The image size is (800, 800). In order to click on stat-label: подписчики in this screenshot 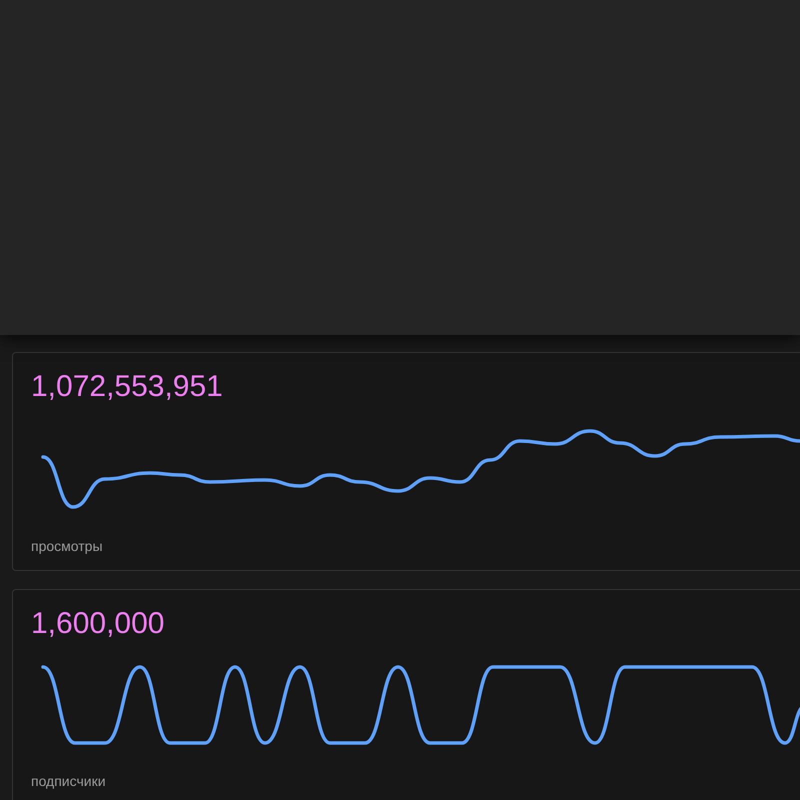, I will do `click(68, 781)`.